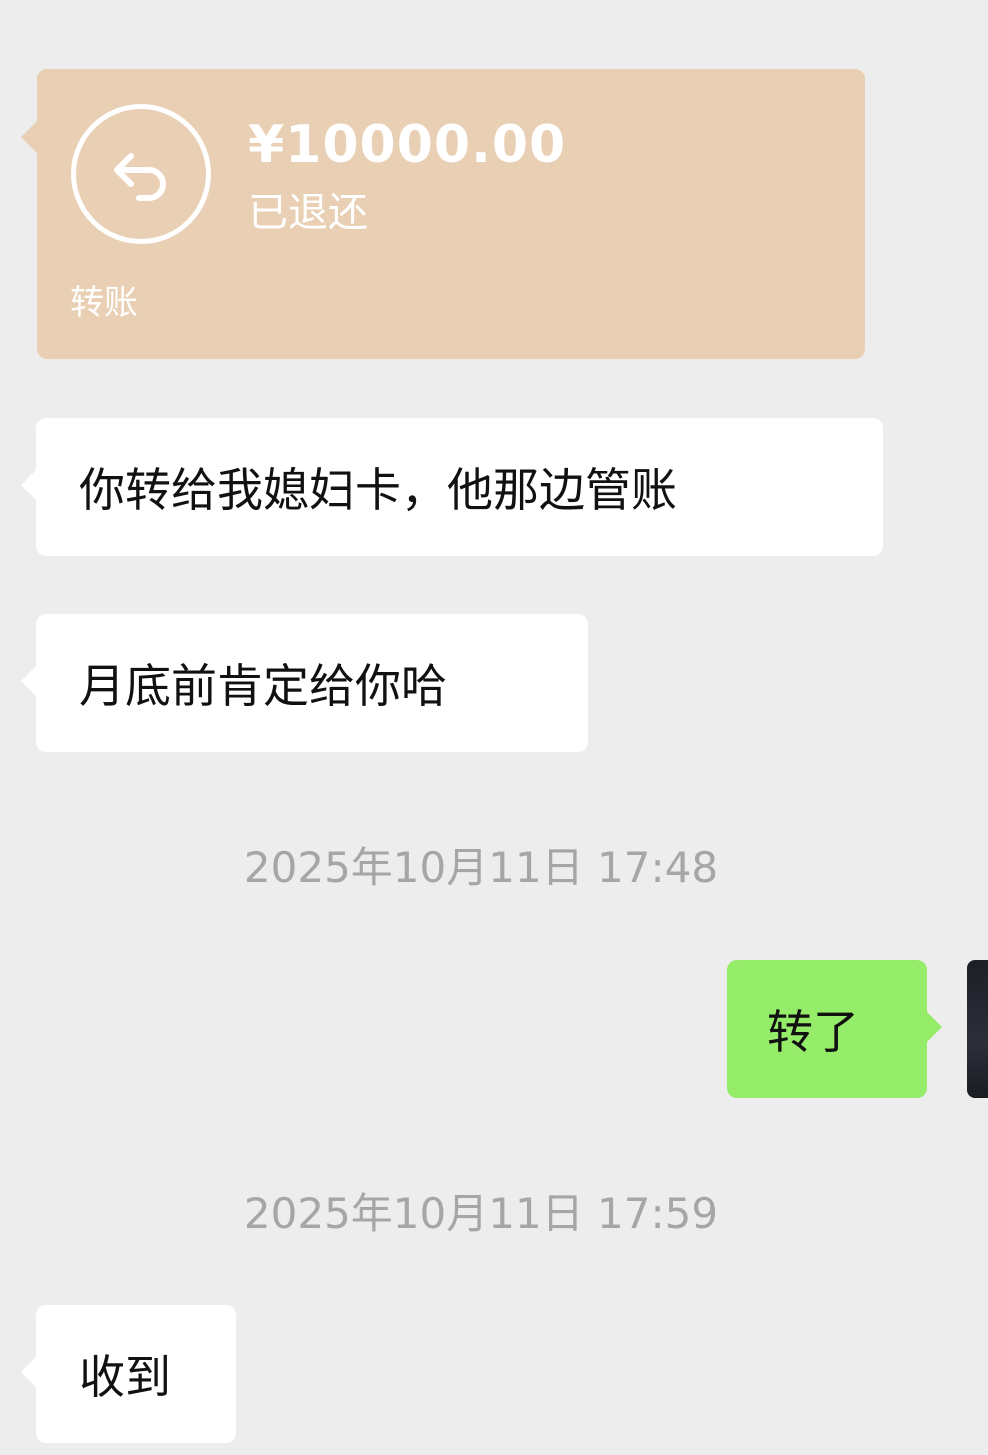 The image size is (988, 1455). Describe the element at coordinates (378, 490) in the screenshot. I see `message-text: 你转给我媳妇卡，他那边管账` at that location.